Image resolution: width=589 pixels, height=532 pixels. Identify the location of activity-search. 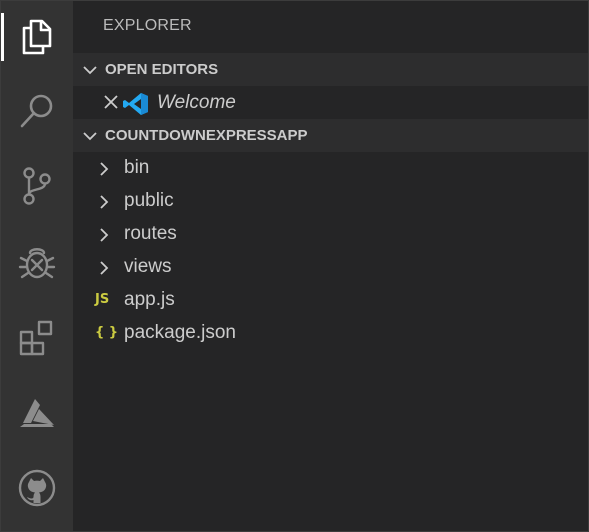
(37, 111).